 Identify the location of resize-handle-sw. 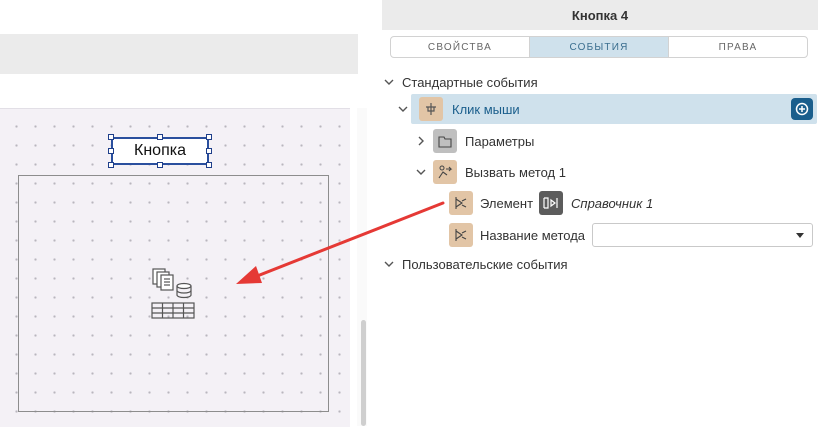
(111, 165).